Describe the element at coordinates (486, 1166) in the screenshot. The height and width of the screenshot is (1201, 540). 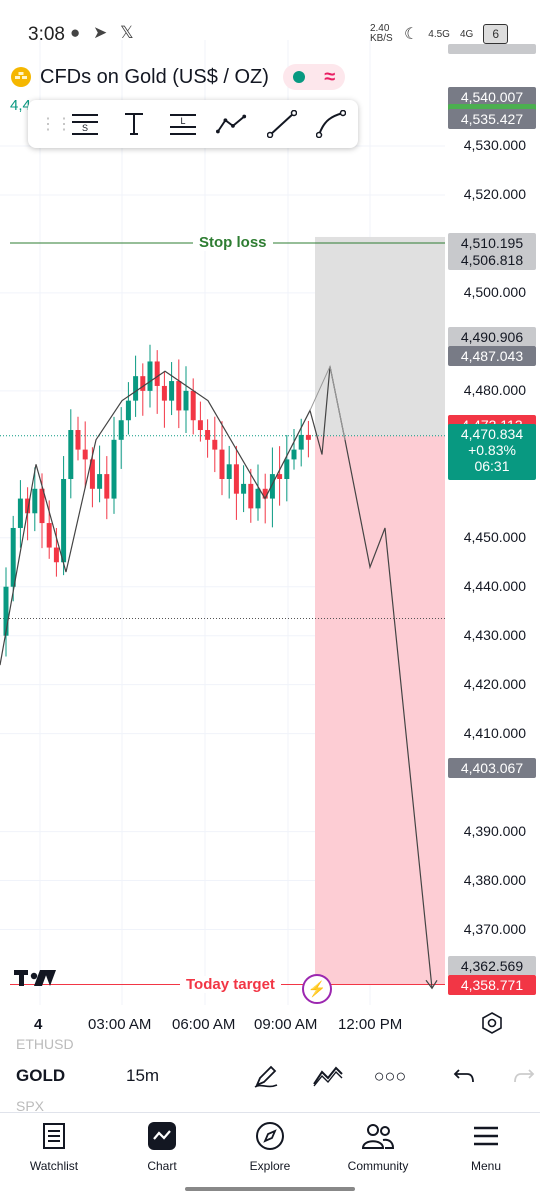
I see `nav-label: Menu` at that location.